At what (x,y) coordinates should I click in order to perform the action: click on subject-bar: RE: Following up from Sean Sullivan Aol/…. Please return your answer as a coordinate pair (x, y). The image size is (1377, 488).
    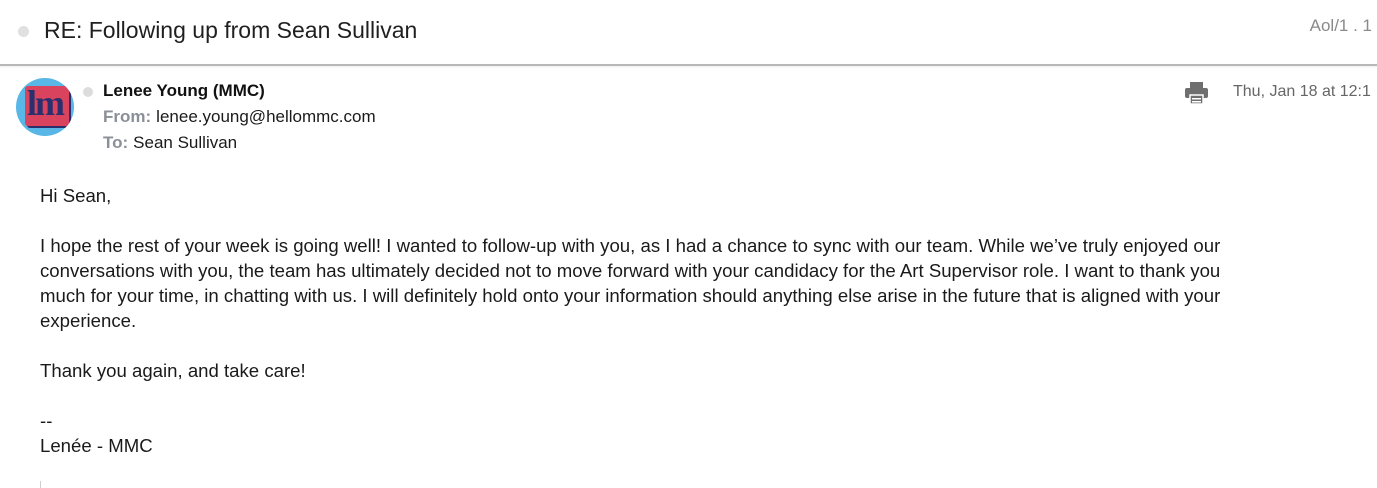
    Looking at the image, I should click on (688, 33).